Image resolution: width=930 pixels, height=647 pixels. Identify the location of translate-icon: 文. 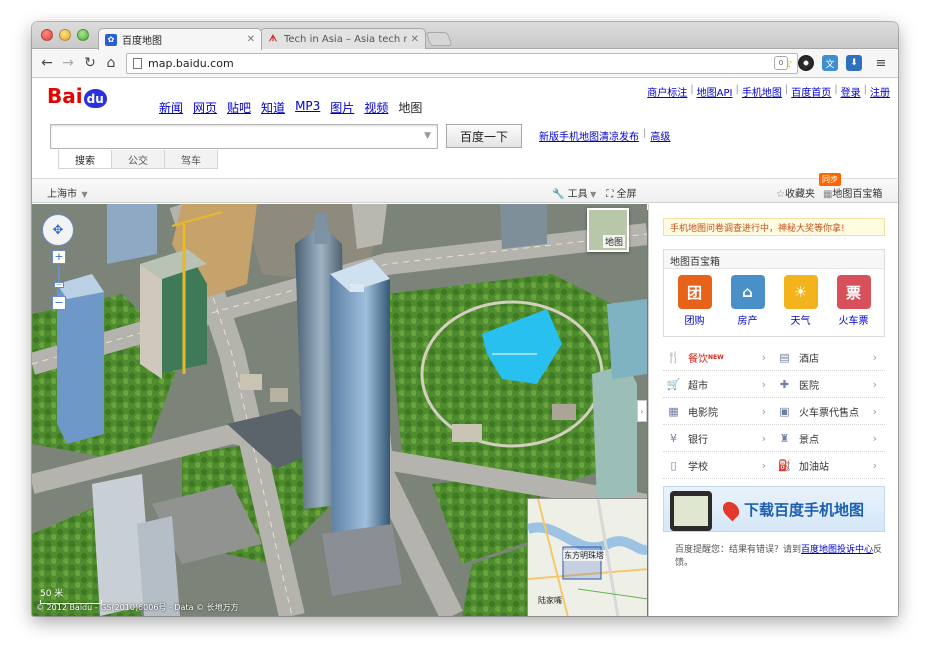
(830, 63).